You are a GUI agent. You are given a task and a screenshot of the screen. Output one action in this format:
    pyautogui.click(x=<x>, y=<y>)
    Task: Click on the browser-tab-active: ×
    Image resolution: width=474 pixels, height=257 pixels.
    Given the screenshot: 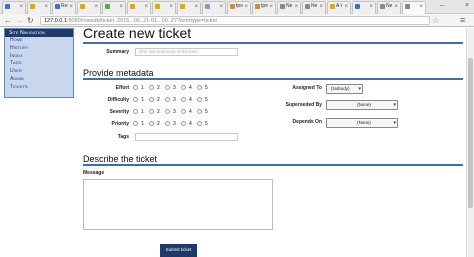 What is the action you would take?
    pyautogui.click(x=414, y=7)
    